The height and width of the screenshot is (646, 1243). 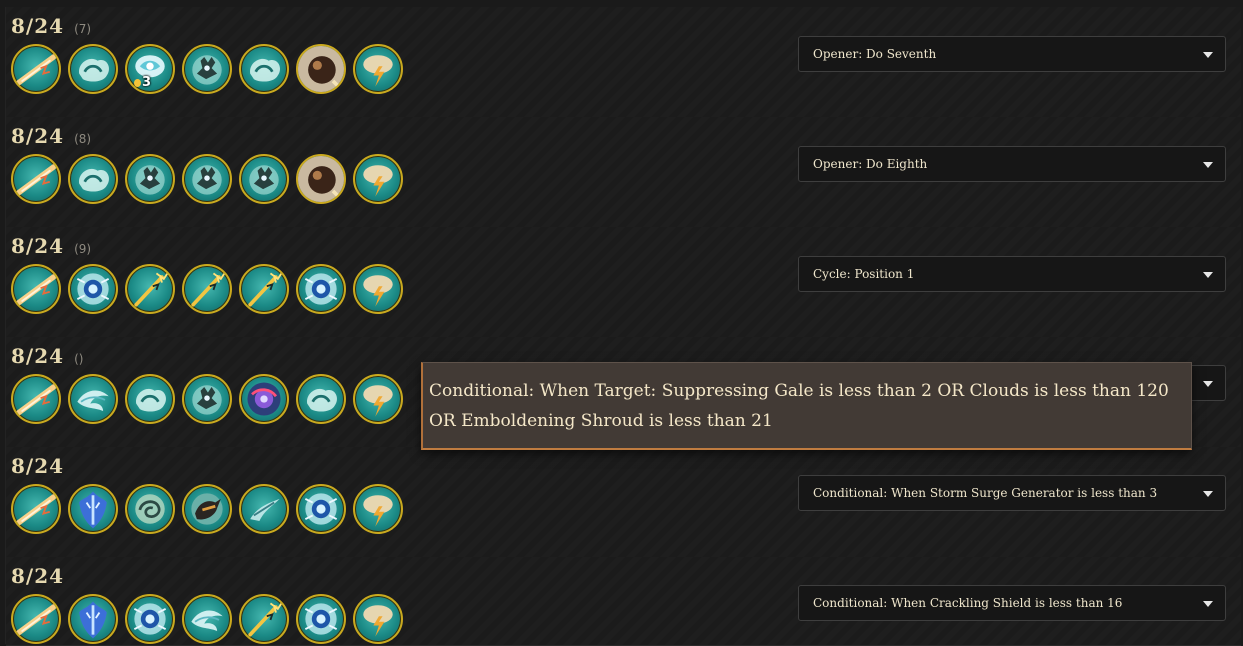 I want to click on row-index: (7), so click(x=83, y=29).